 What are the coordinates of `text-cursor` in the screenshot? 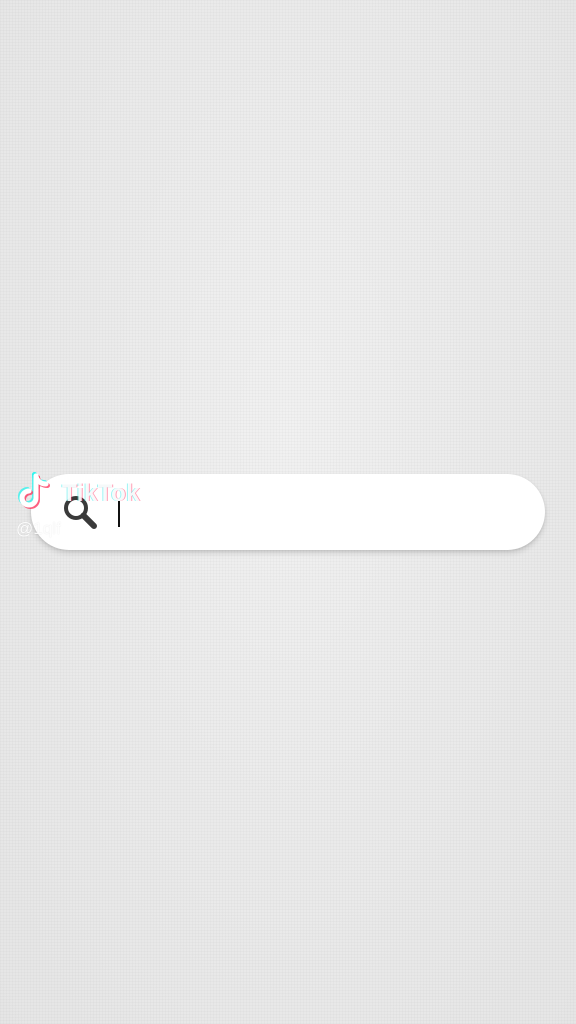 It's located at (119, 514).